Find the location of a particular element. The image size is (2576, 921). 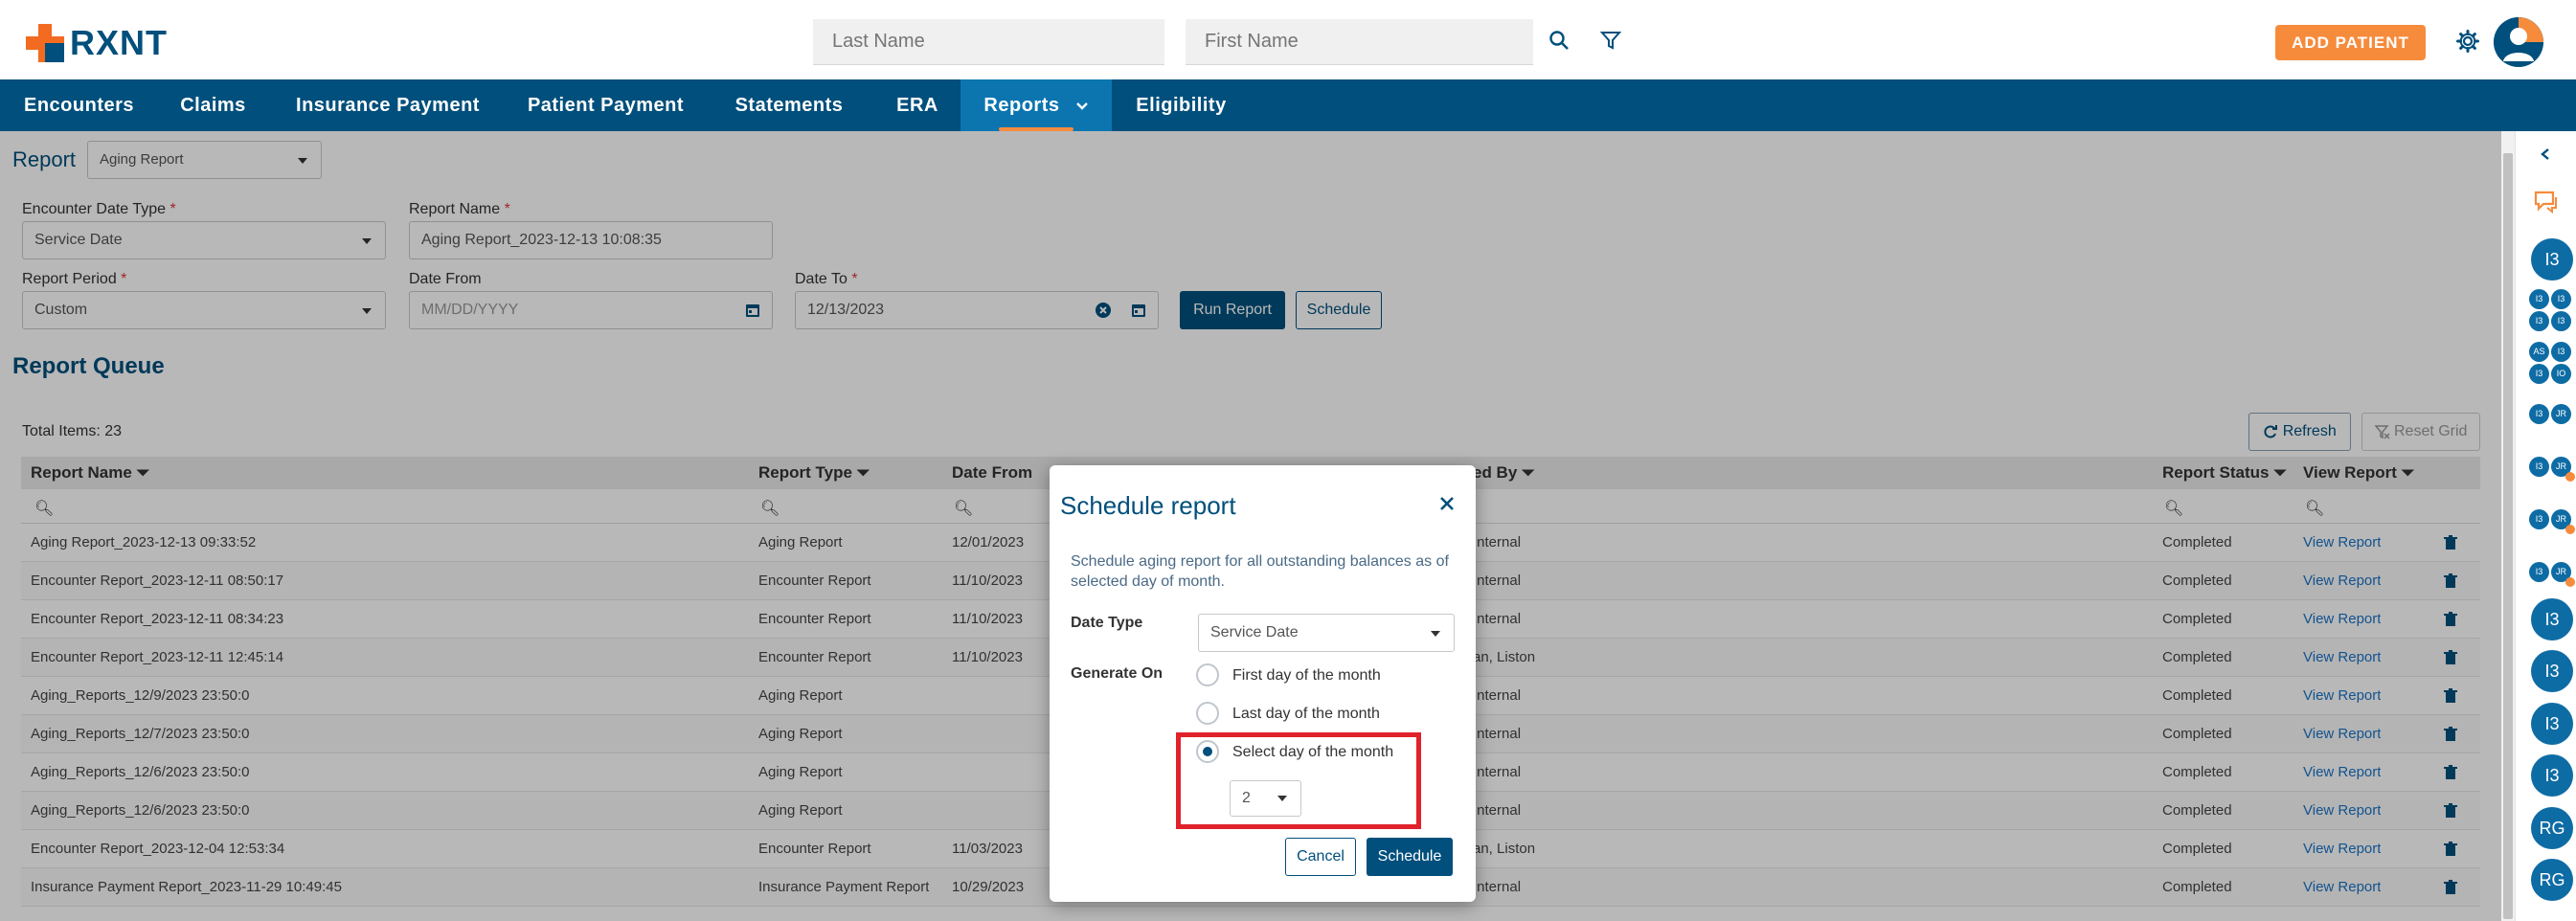

settings-gear-icon is located at coordinates (2467, 41).